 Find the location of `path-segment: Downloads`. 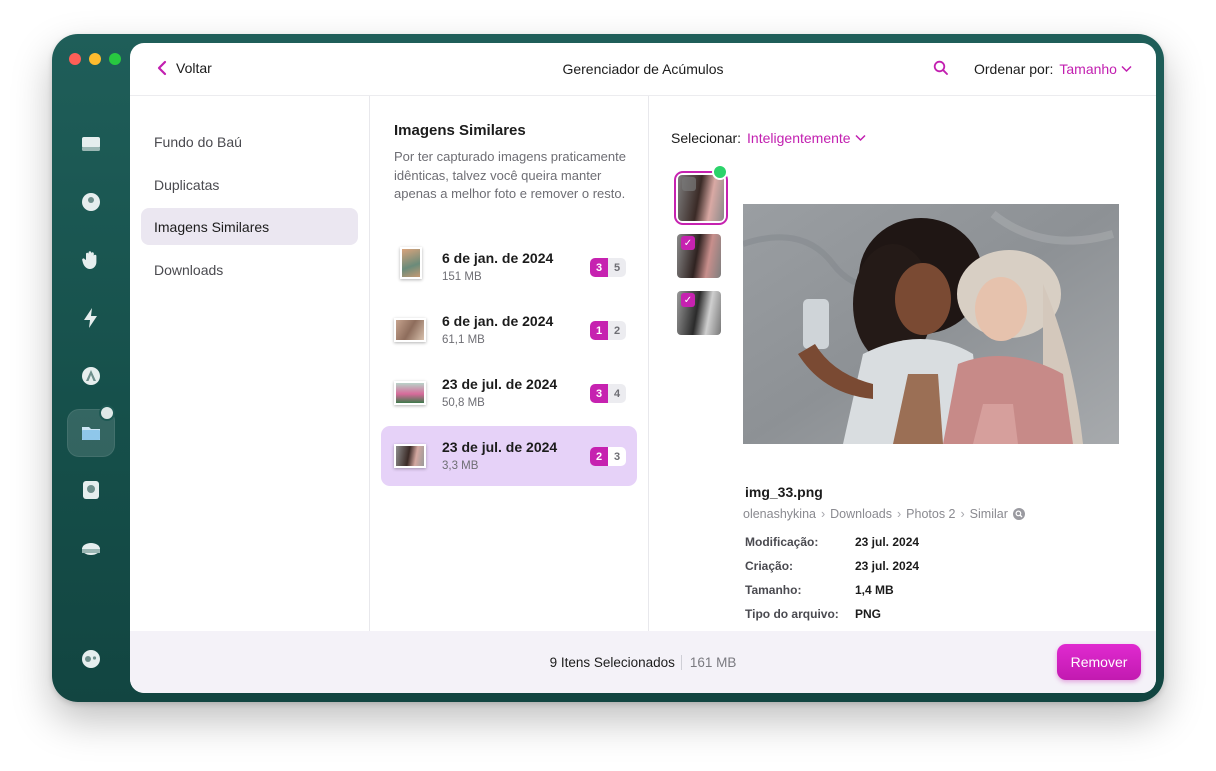

path-segment: Downloads is located at coordinates (861, 514).